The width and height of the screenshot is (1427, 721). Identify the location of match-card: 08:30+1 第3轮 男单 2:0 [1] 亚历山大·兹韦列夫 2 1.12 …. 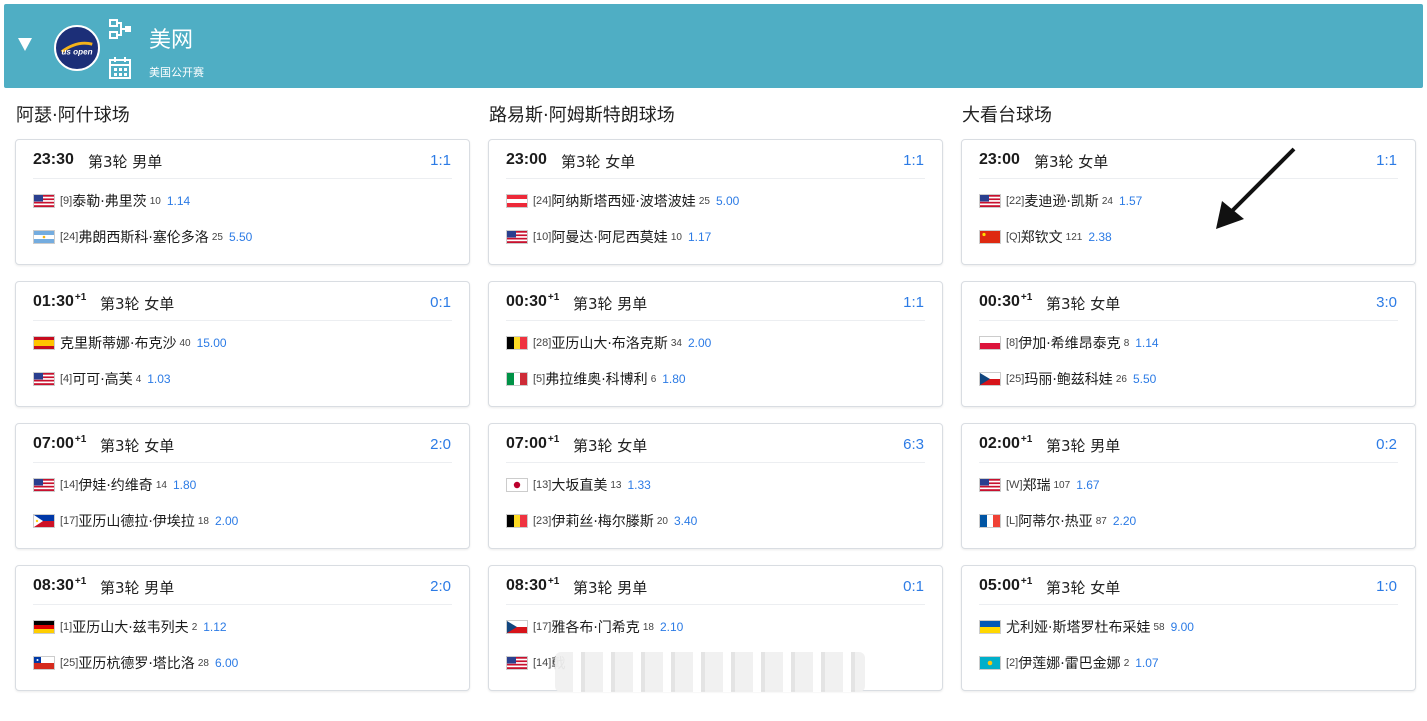
(242, 628).